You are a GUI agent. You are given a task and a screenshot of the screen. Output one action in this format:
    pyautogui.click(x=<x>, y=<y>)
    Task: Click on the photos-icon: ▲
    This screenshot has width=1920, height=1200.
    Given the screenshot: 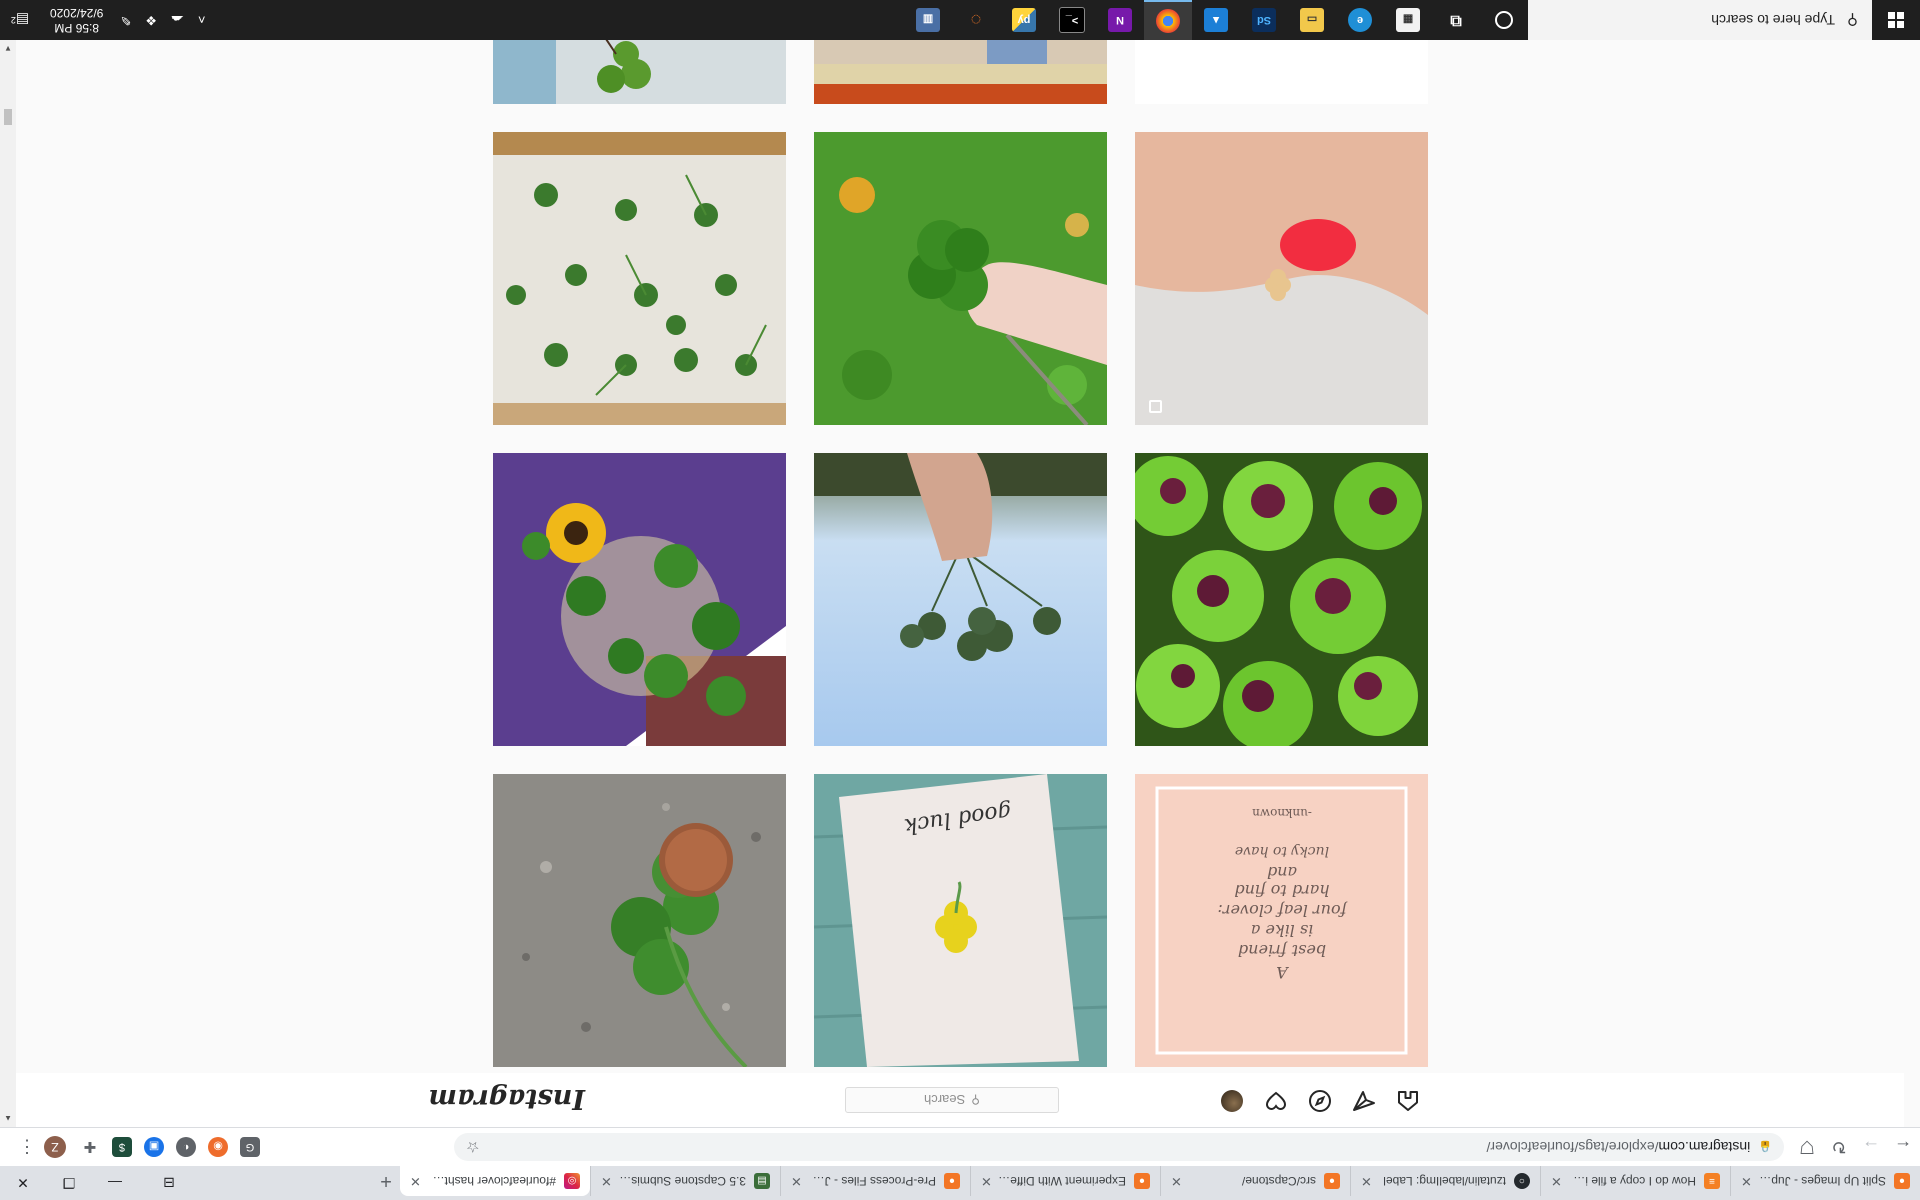 What is the action you would take?
    pyautogui.click(x=1216, y=20)
    